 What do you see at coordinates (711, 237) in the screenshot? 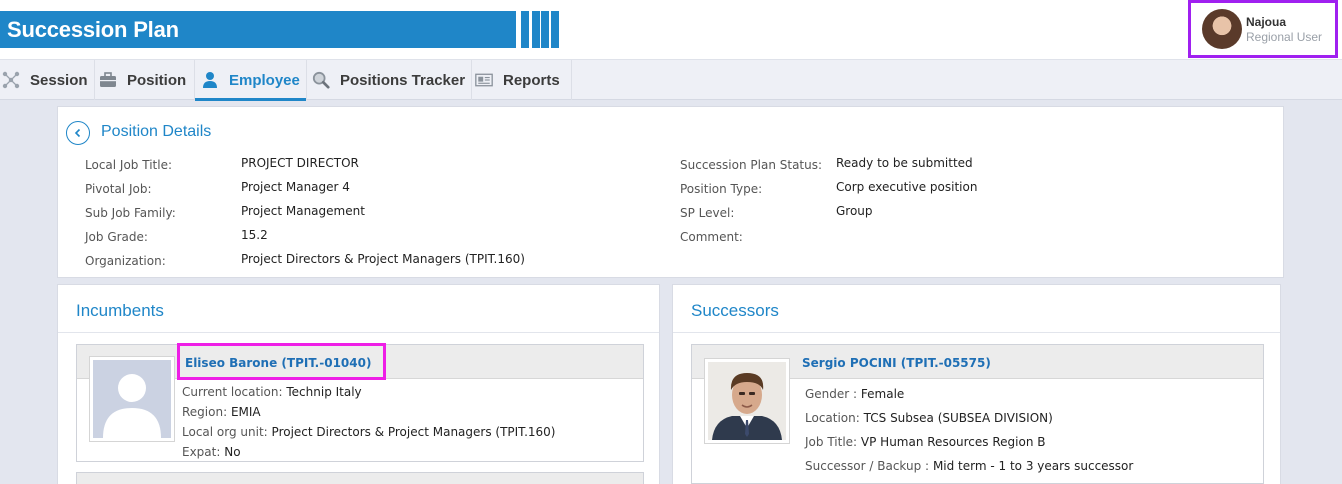
I see `detail-label: Comment:` at bounding box center [711, 237].